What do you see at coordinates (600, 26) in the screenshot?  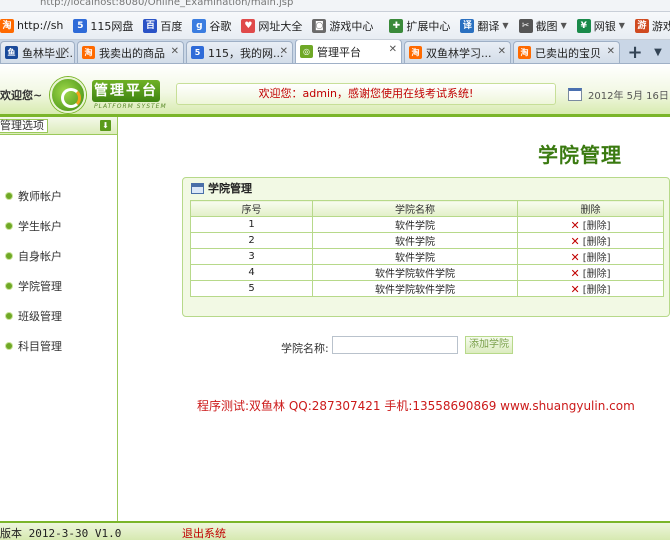 I see `bookmark-item: ¥ 网银 ▼` at bounding box center [600, 26].